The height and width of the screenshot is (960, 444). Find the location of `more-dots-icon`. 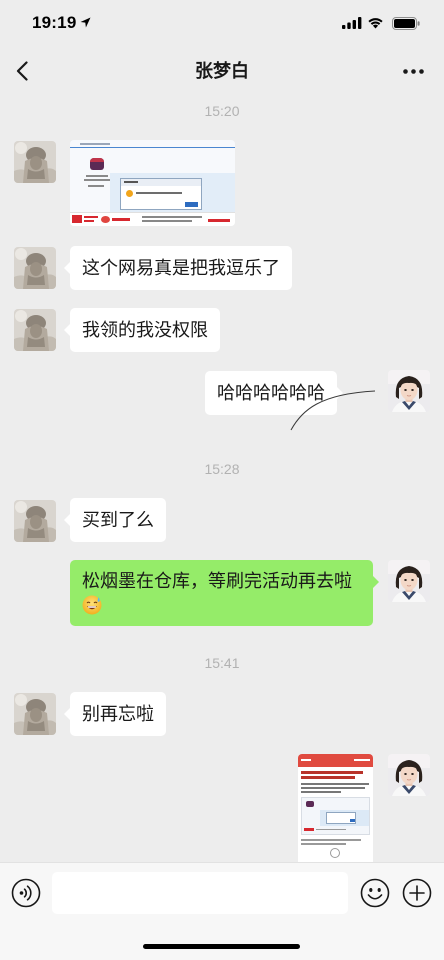

more-dots-icon is located at coordinates (413, 71).